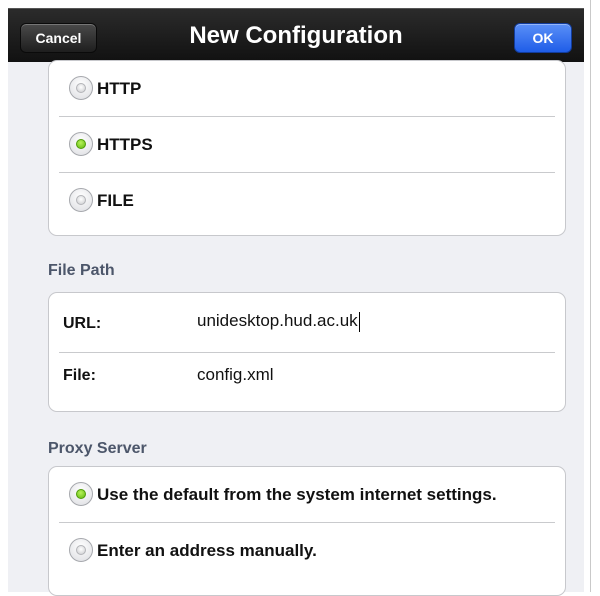  I want to click on proxy-section-title: Proxy Server, so click(97, 448).